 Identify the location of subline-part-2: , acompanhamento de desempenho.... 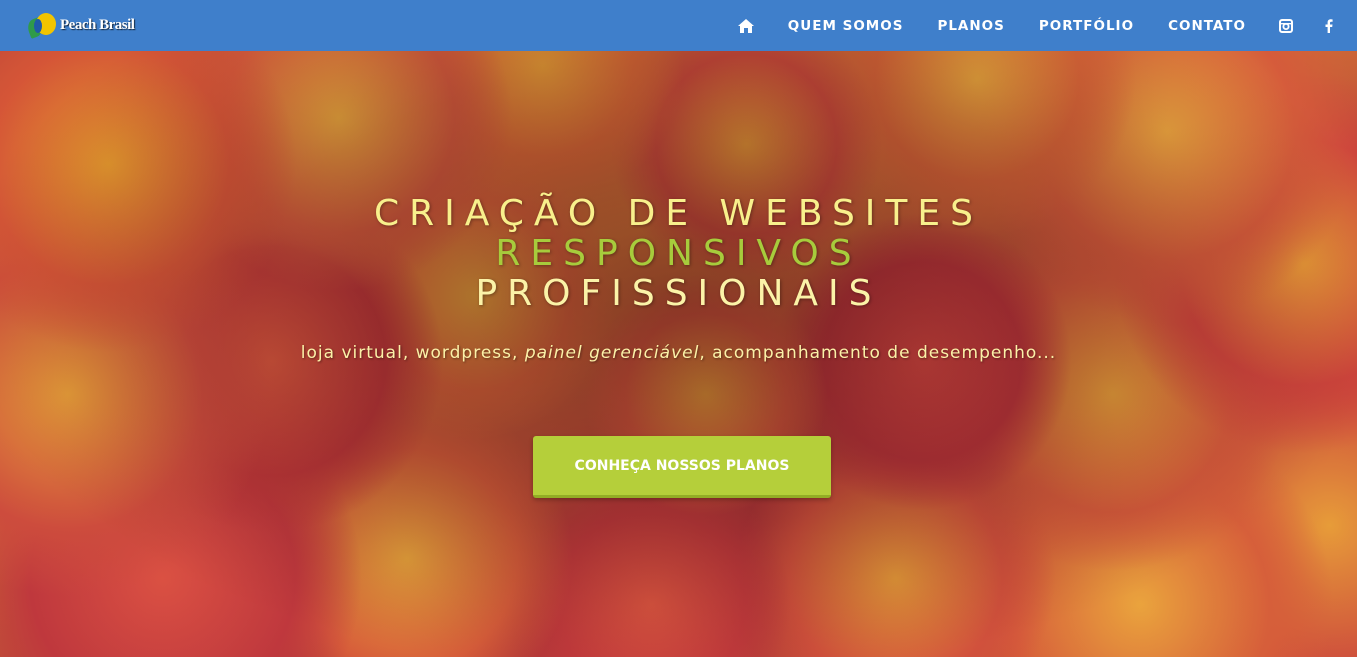
(878, 353).